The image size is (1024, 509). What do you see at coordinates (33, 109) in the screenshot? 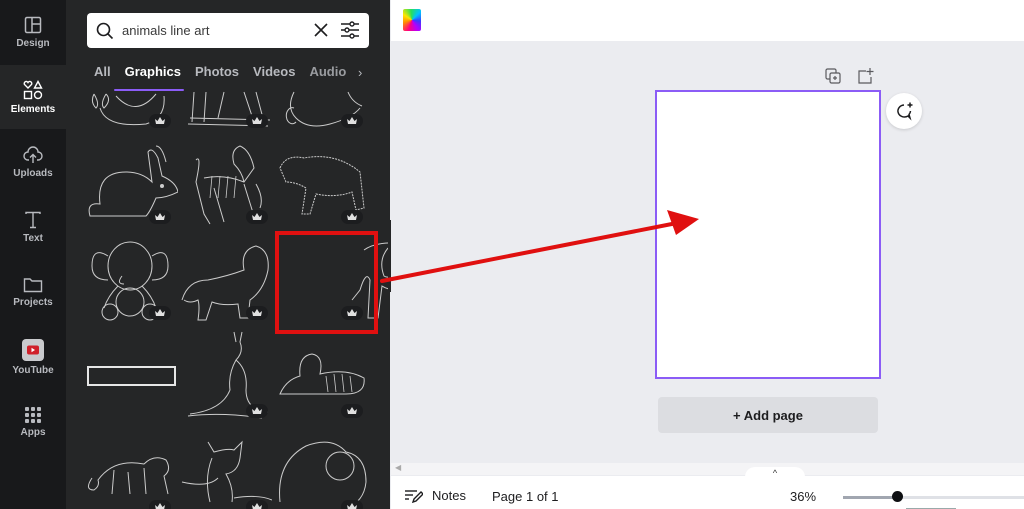
I see `sidebar-item-label: Elements` at bounding box center [33, 109].